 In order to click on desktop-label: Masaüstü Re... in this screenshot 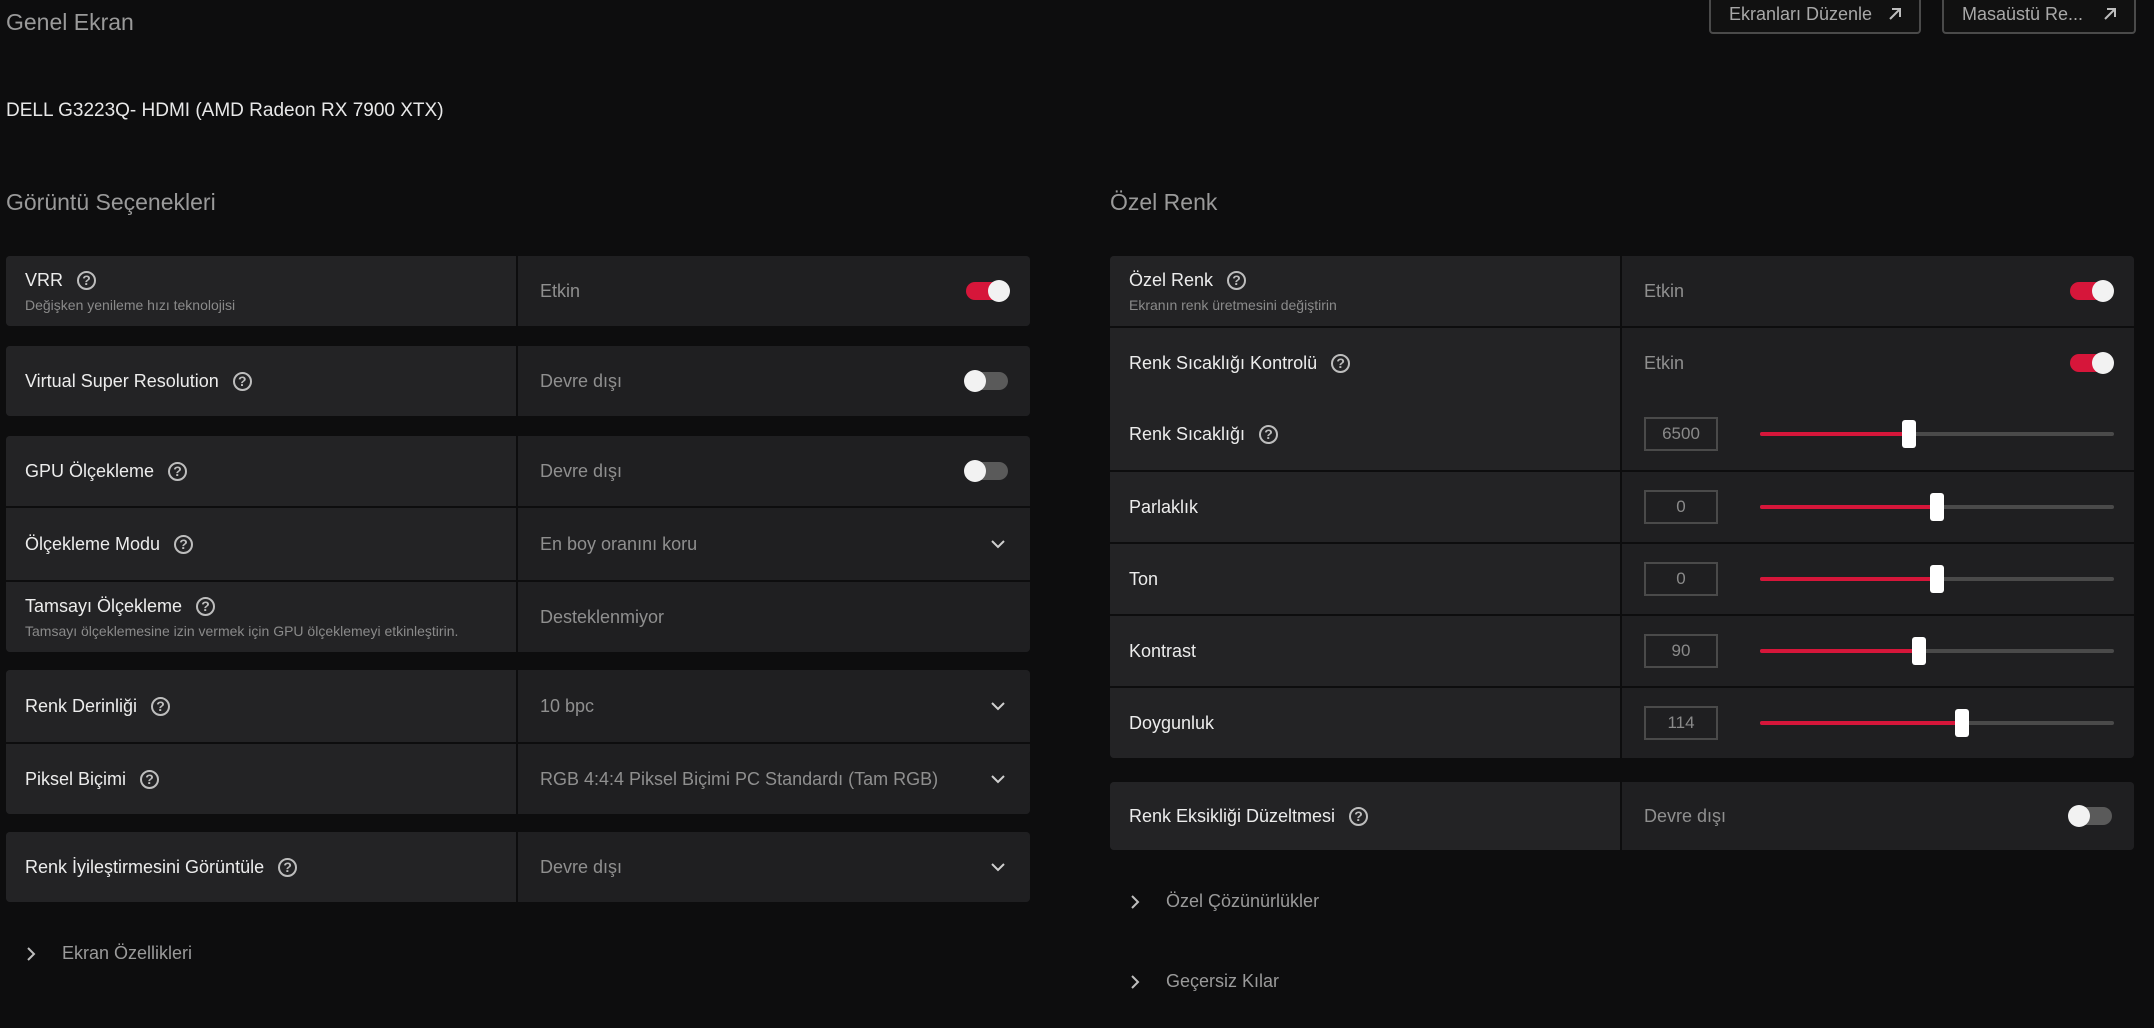, I will do `click(2023, 13)`.